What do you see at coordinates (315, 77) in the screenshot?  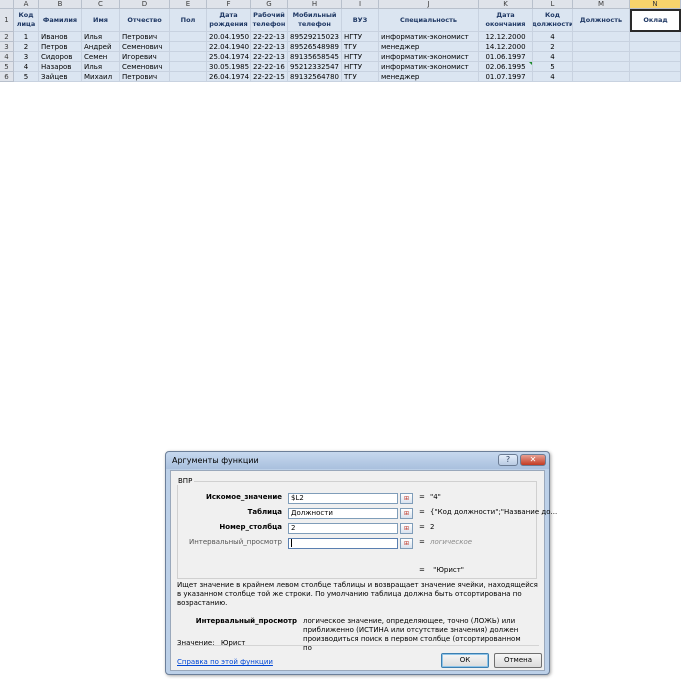 I see `table-cell: 89132564780` at bounding box center [315, 77].